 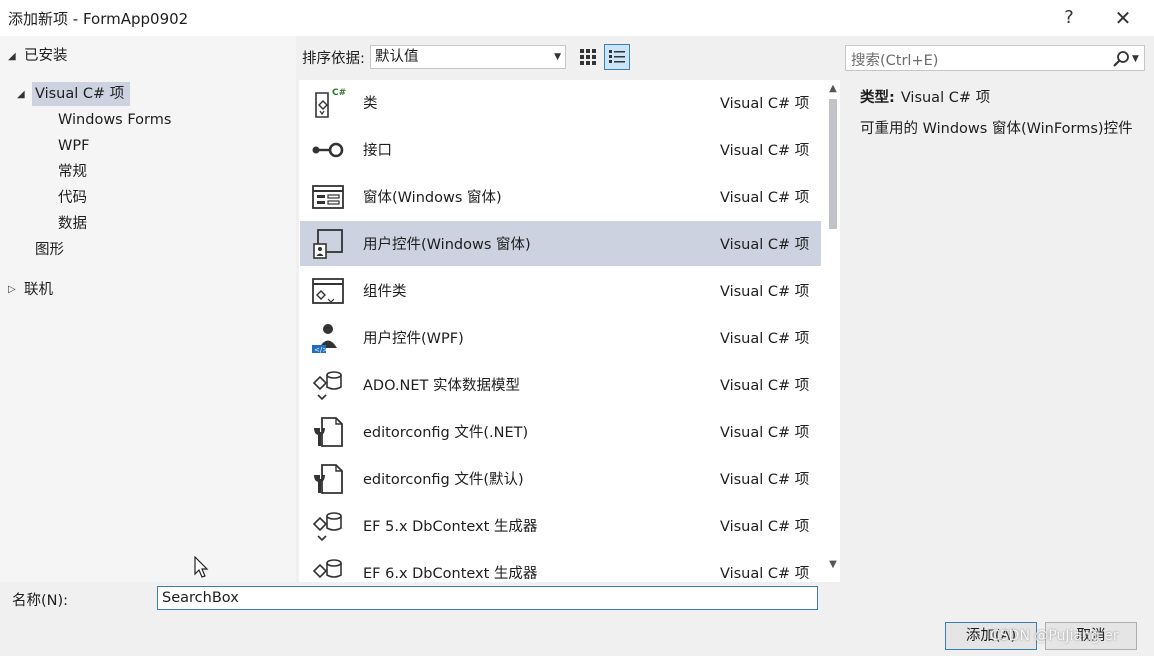 I want to click on list-view-button, so click(x=617, y=57).